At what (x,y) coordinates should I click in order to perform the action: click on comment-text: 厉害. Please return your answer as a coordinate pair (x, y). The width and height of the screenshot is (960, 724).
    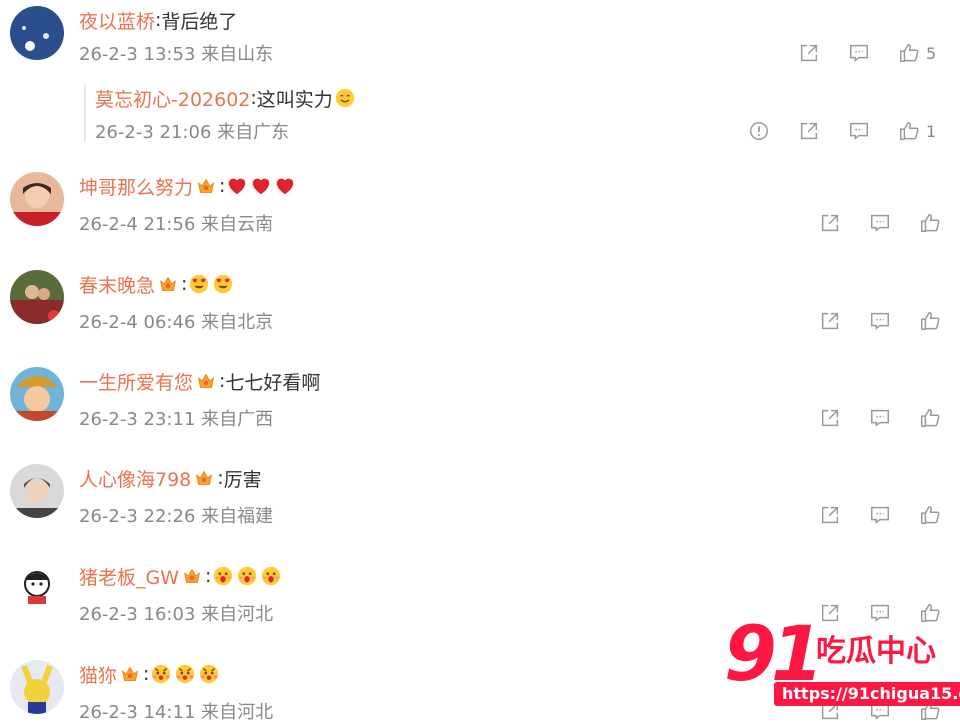
    Looking at the image, I should click on (242, 479).